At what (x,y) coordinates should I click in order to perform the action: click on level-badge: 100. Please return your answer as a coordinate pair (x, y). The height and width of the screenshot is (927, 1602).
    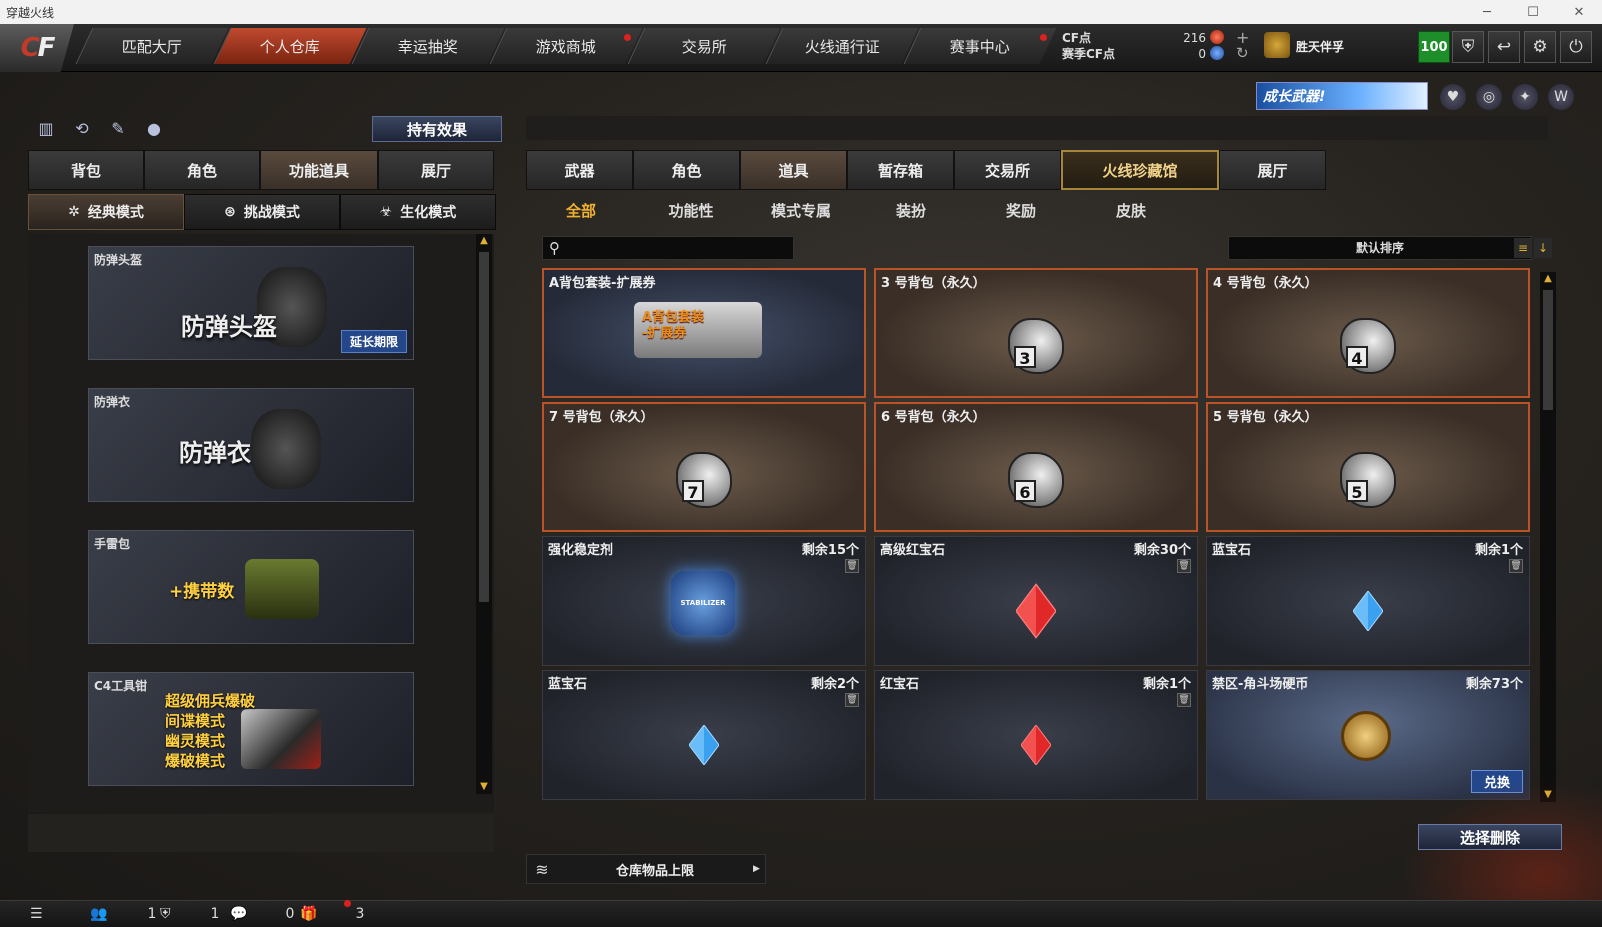
    Looking at the image, I should click on (1434, 47).